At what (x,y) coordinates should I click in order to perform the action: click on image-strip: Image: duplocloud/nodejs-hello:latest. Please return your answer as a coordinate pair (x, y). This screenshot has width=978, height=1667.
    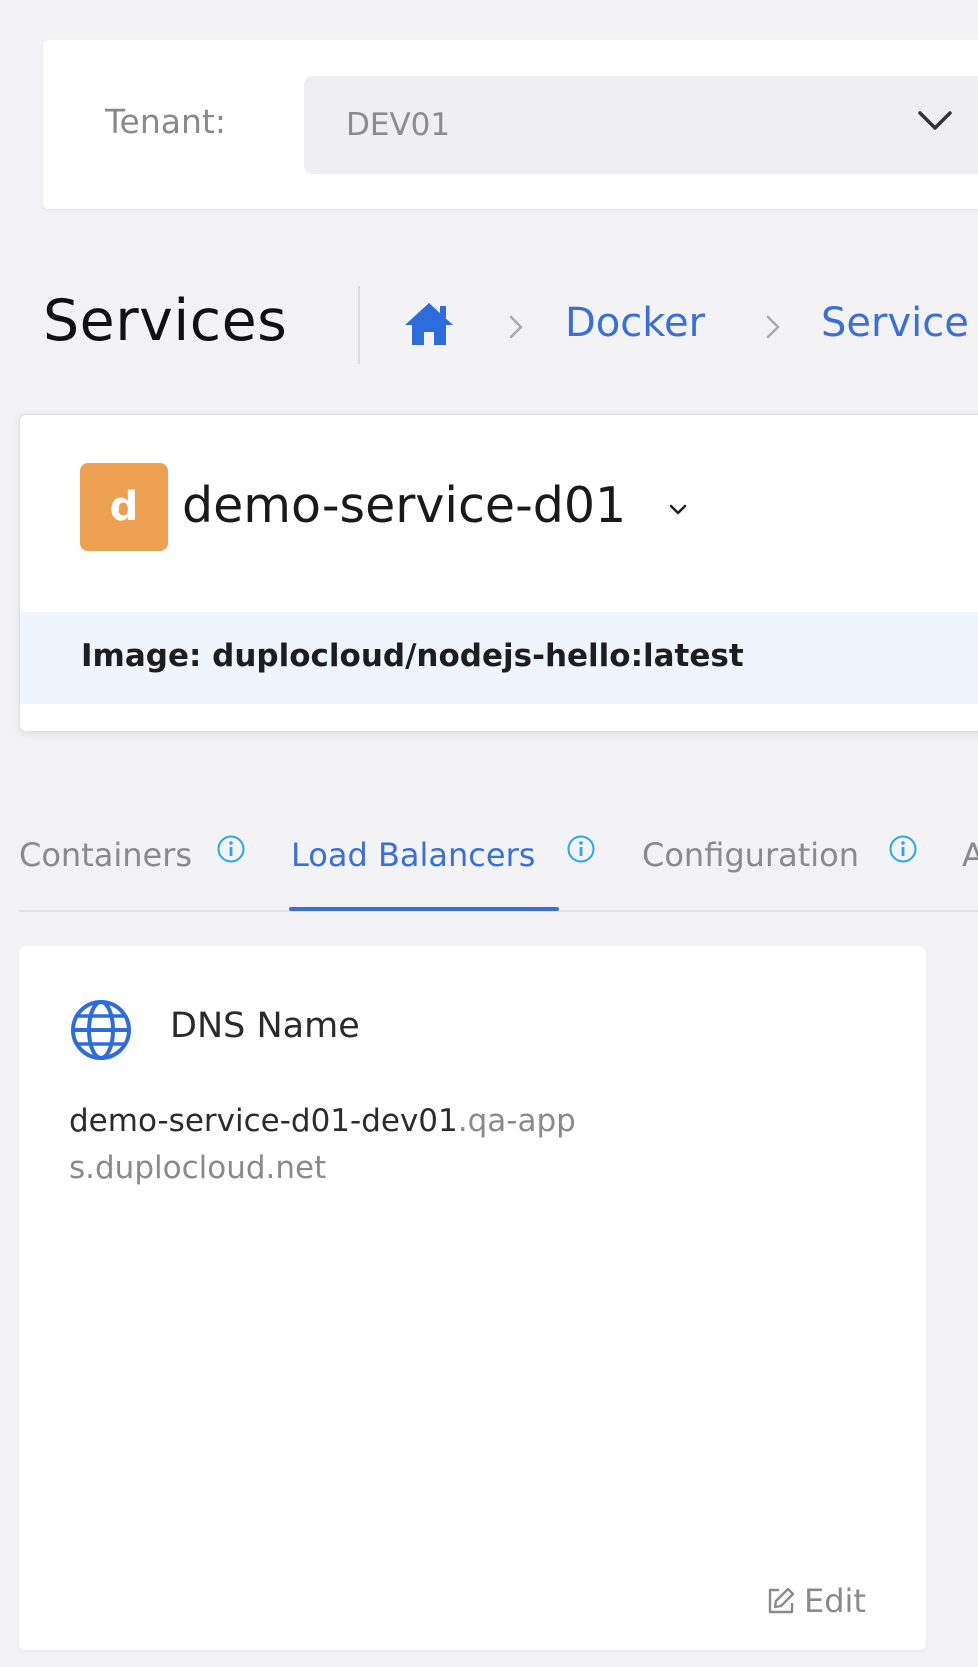
    Looking at the image, I should click on (499, 658).